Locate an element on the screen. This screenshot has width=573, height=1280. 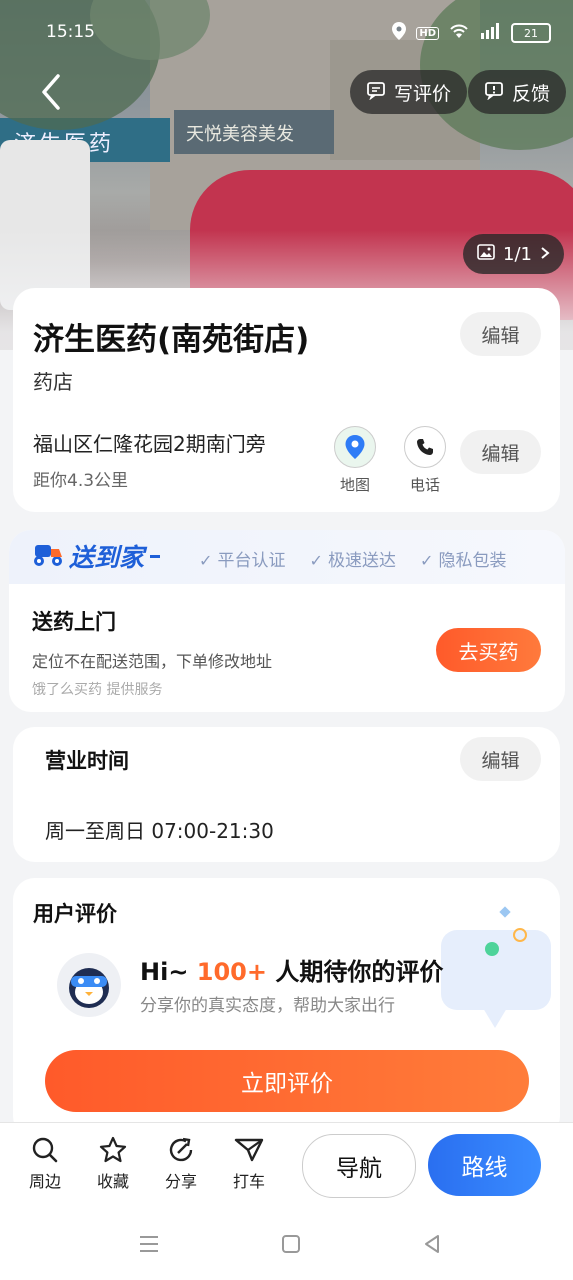
buy-medicine-button: 去买药 is located at coordinates (488, 650).